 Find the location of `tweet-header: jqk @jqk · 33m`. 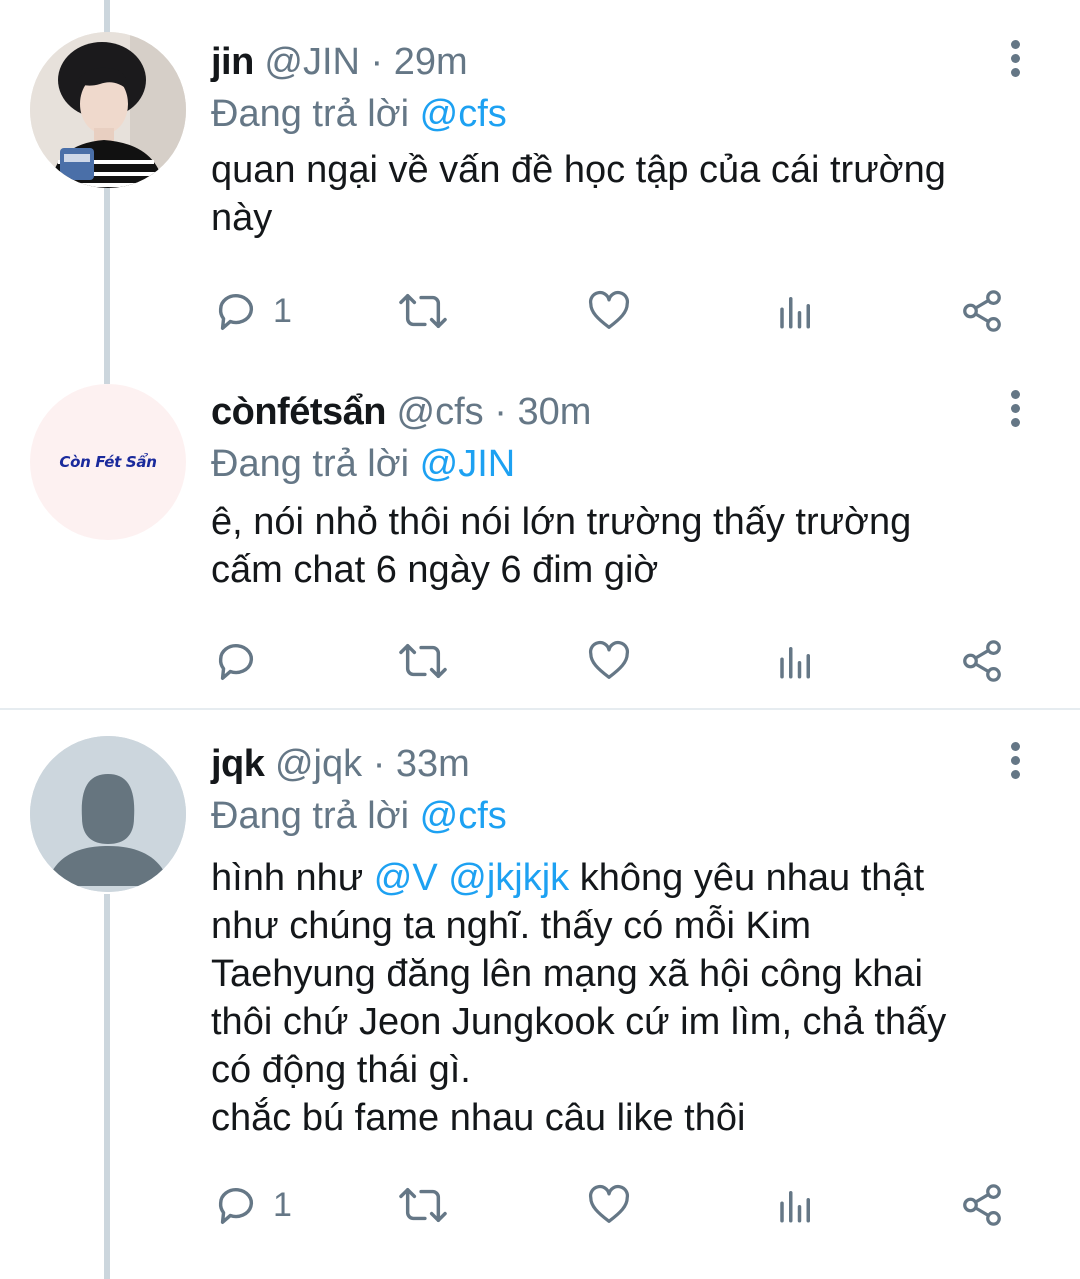

tweet-header: jqk @jqk · 33m is located at coordinates (625, 764).